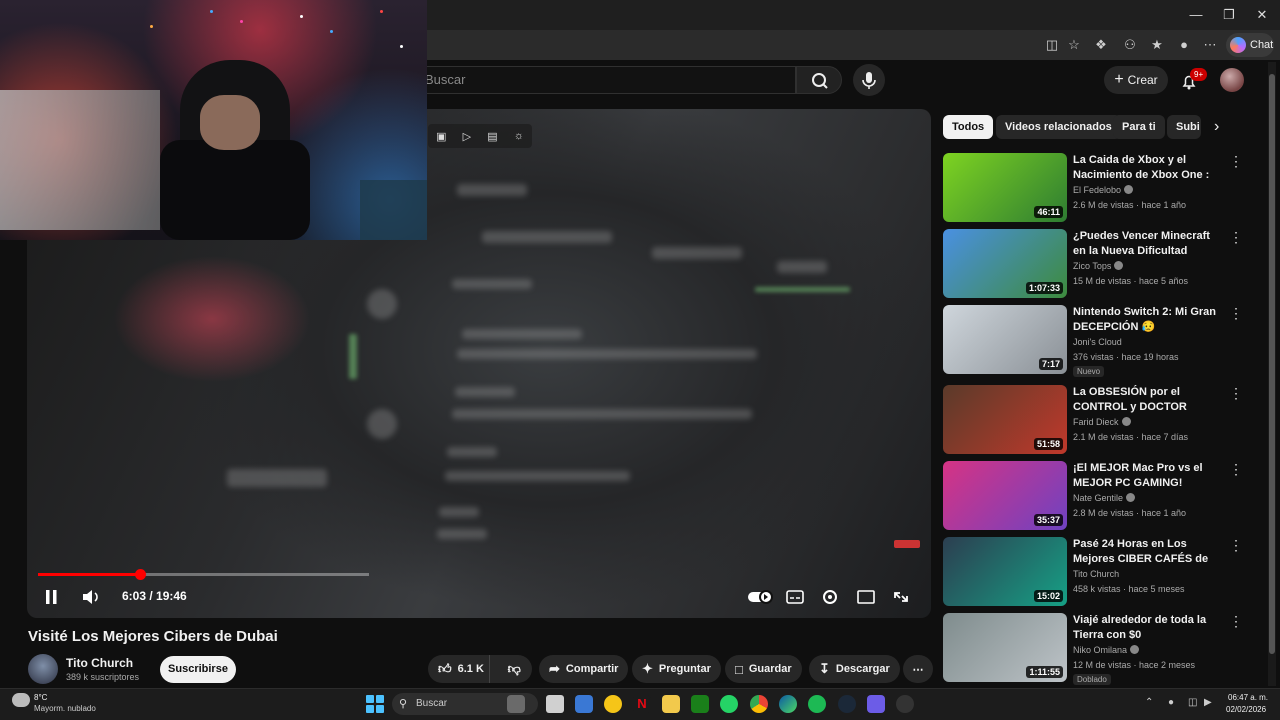 The height and width of the screenshot is (720, 1280). I want to click on steam-icon, so click(847, 704).